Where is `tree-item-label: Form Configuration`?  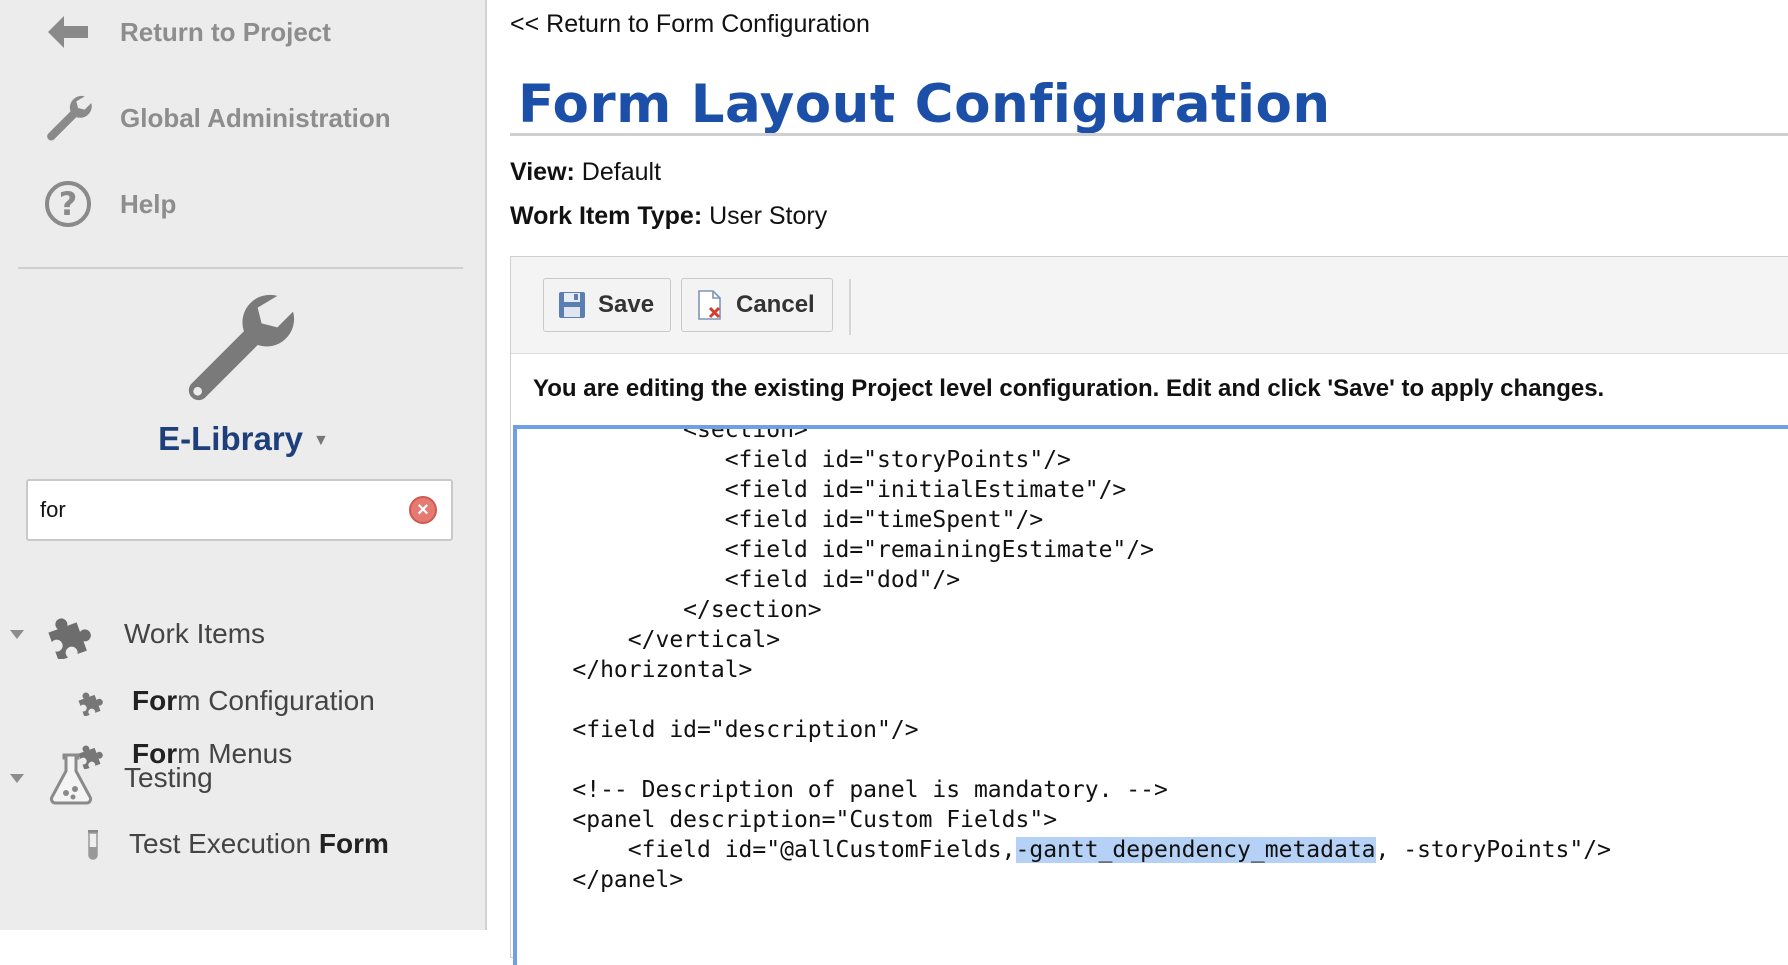
tree-item-label: Form Configuration is located at coordinates (253, 701).